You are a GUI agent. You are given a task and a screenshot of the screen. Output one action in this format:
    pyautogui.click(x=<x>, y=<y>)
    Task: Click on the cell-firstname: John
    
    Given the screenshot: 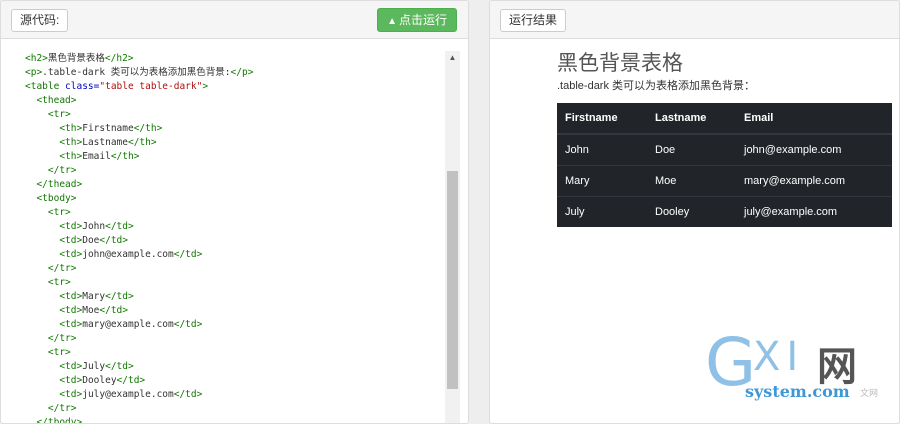 What is the action you would take?
    pyautogui.click(x=602, y=149)
    